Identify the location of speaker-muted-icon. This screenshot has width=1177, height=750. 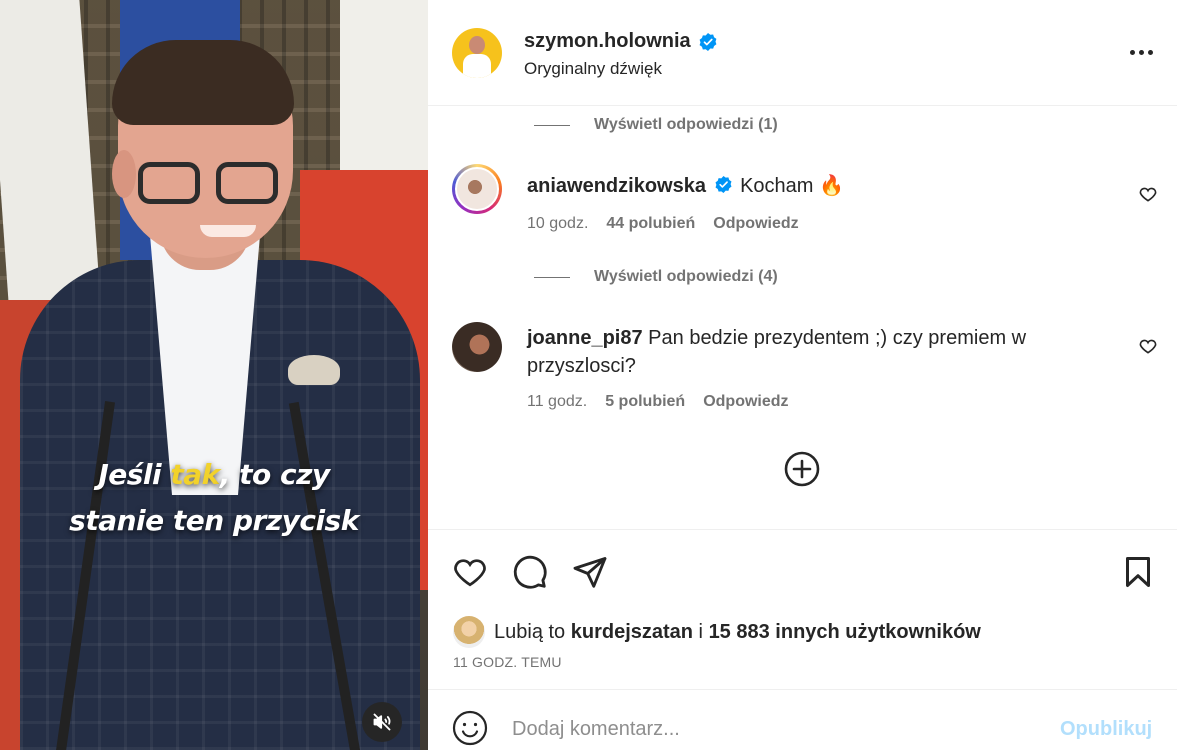
(382, 722).